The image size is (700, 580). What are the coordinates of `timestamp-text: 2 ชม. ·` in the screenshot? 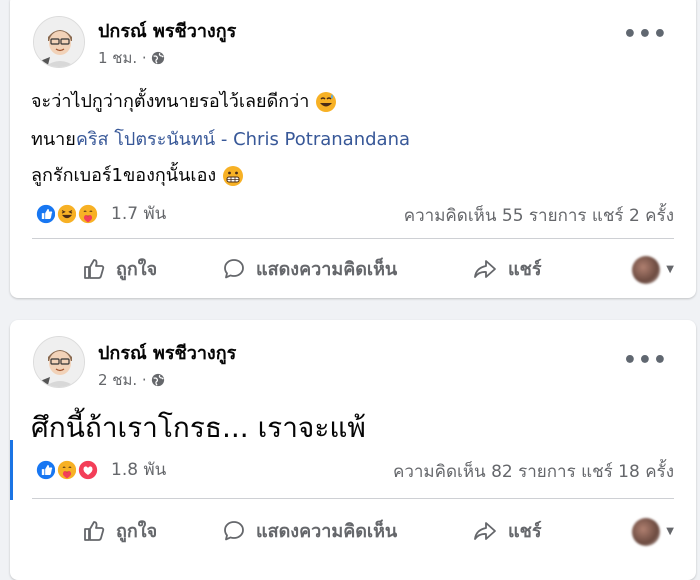 It's located at (122, 380).